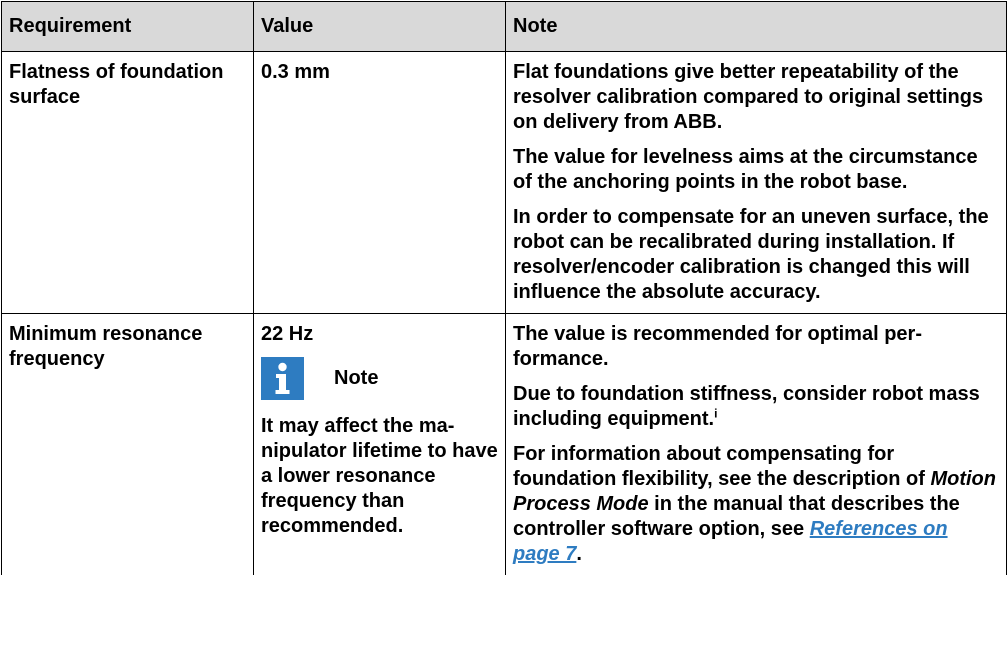 The image size is (1007, 661). I want to click on header-value: Value, so click(379, 26).